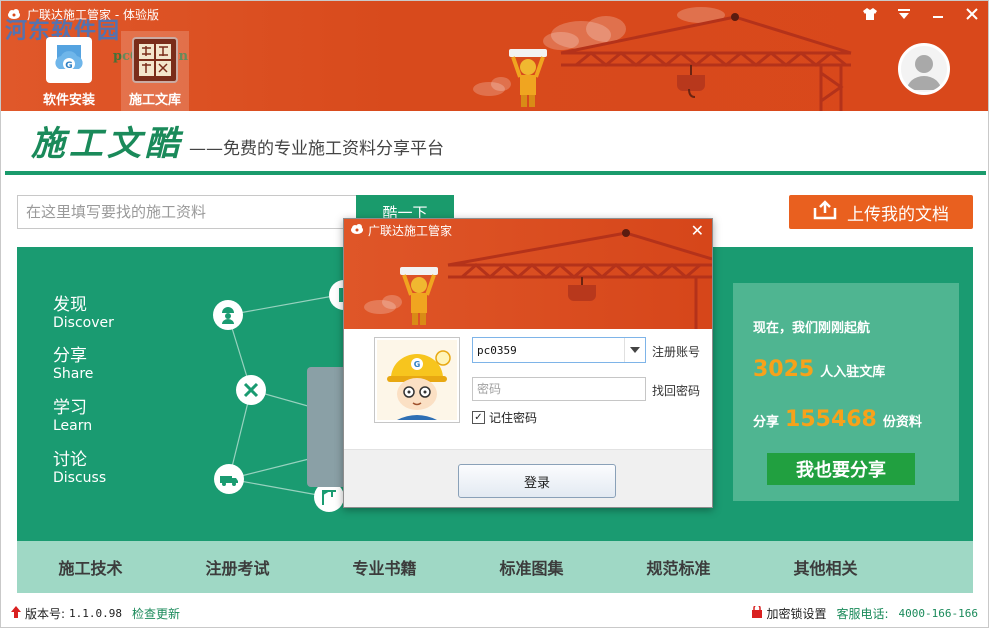 This screenshot has width=989, height=628. What do you see at coordinates (853, 372) in the screenshot?
I see `users-suffix: 人入驻文库` at bounding box center [853, 372].